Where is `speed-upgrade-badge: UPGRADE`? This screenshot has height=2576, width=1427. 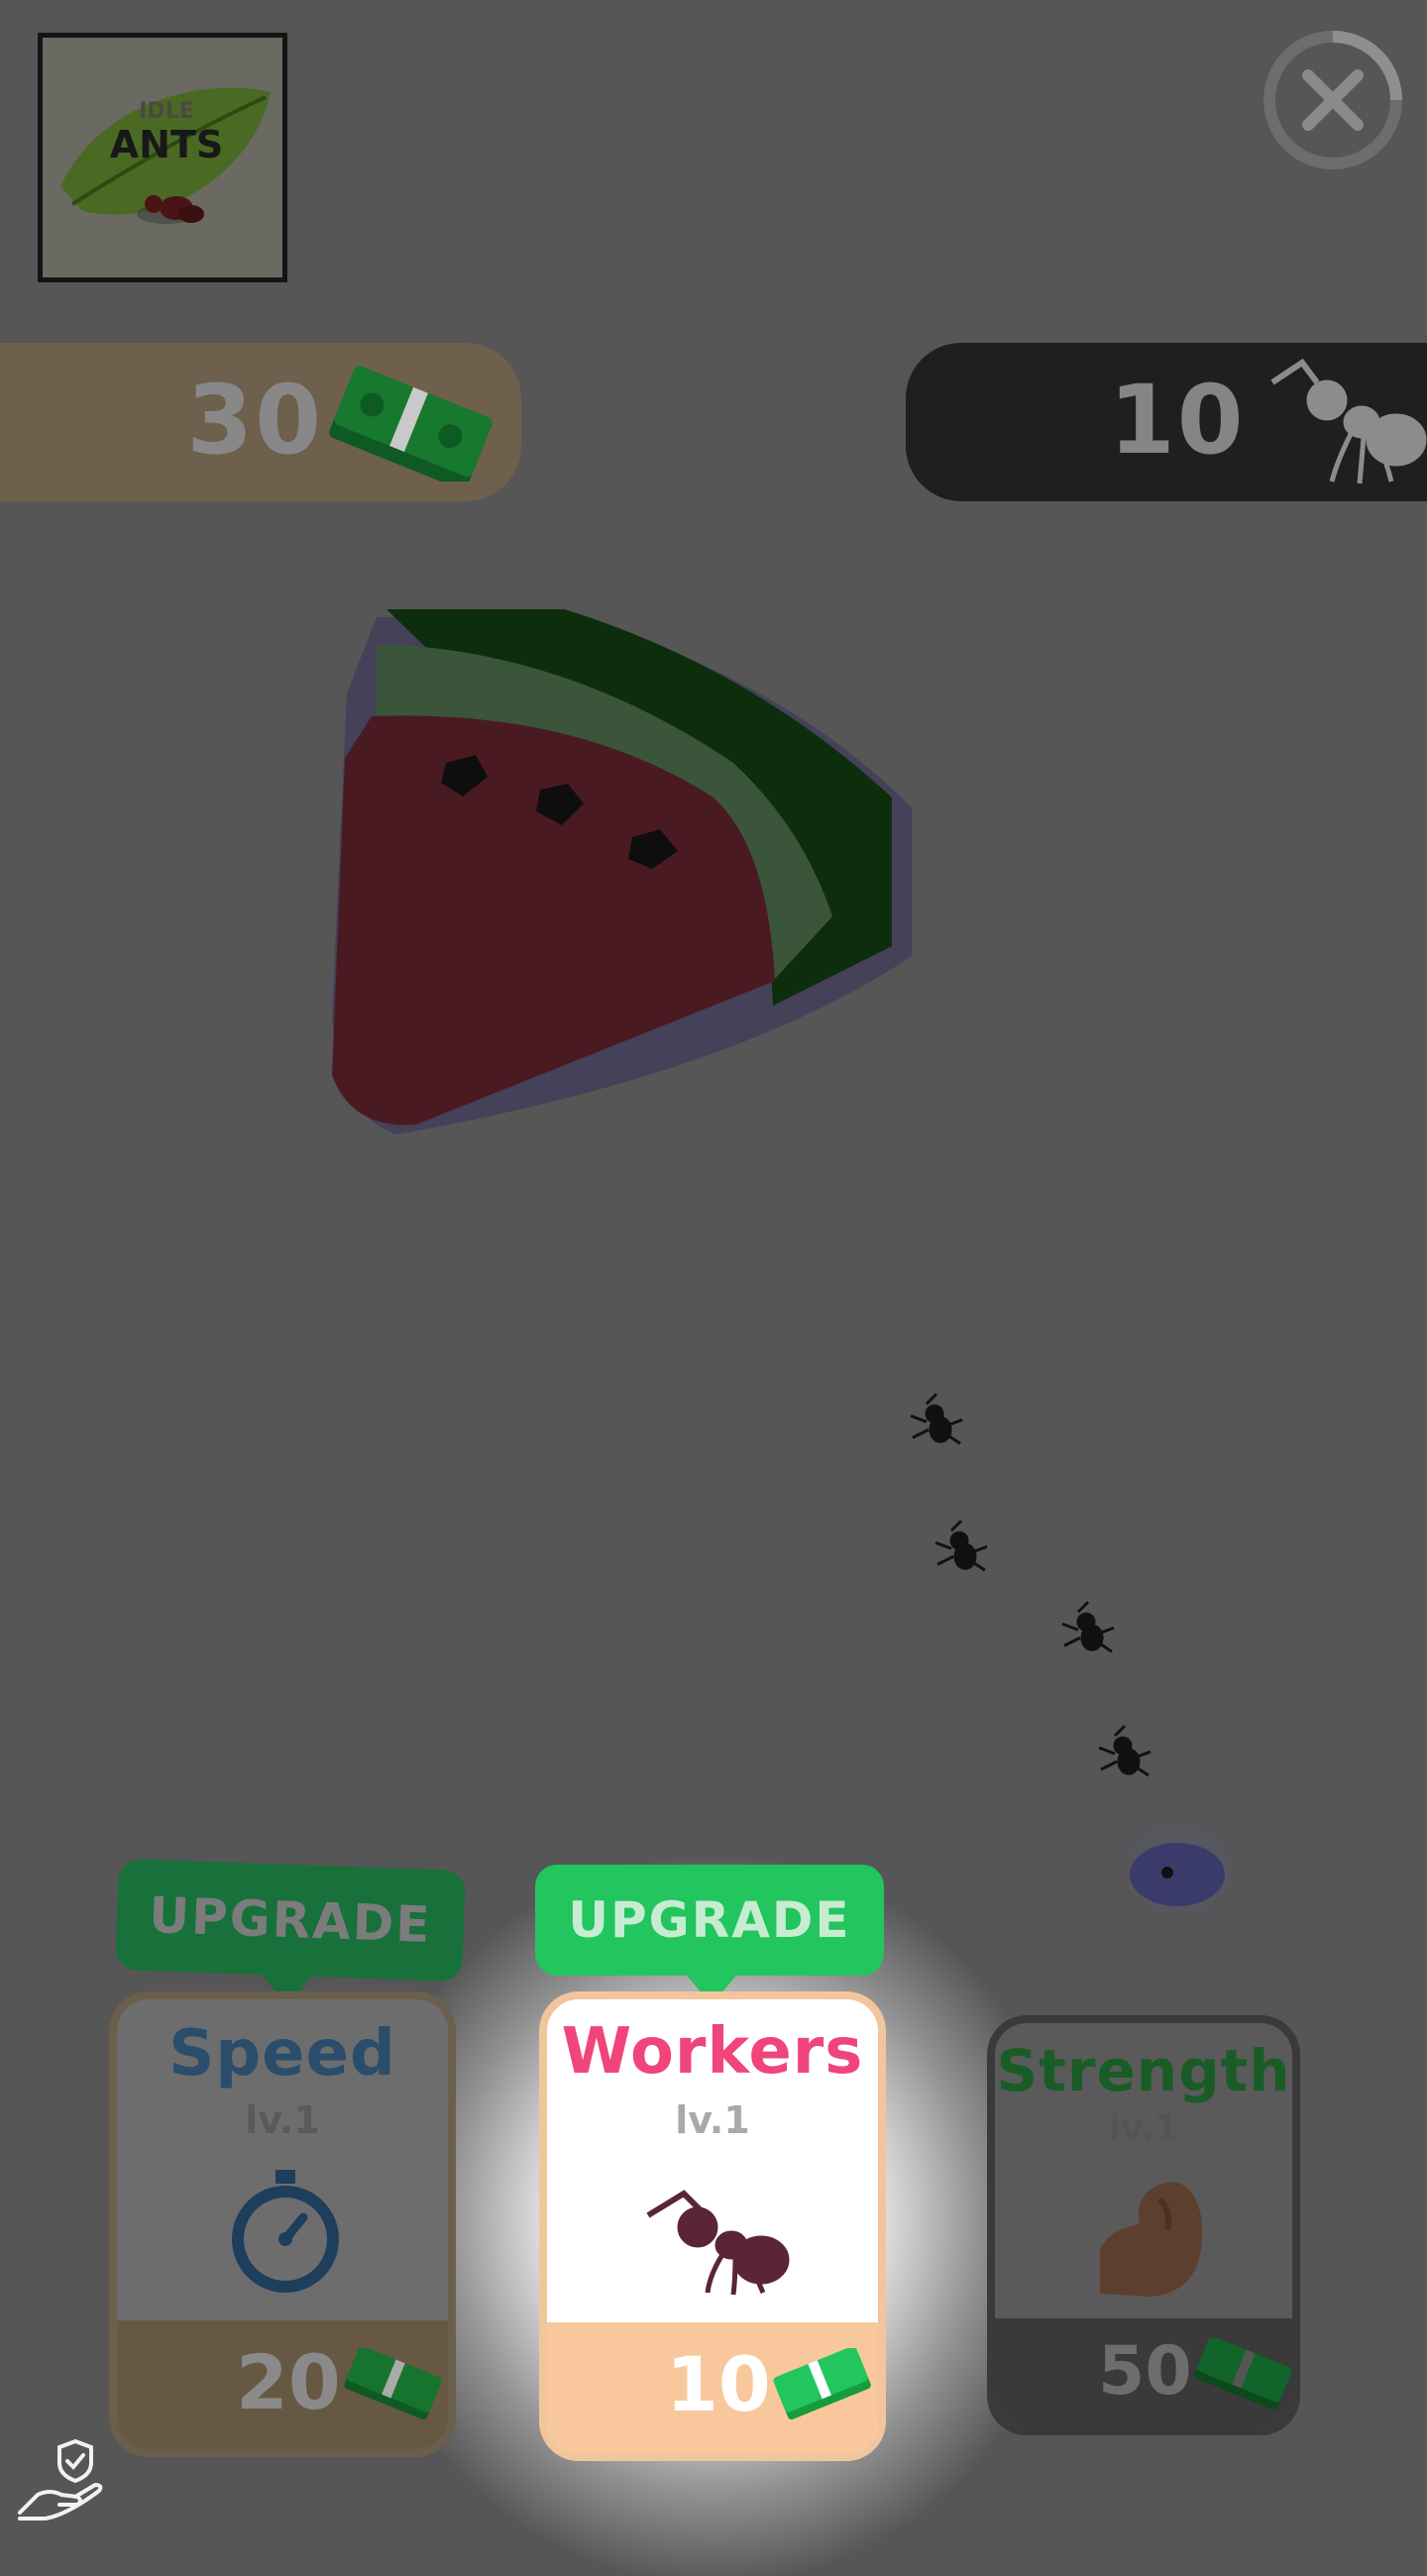
speed-upgrade-badge: UPGRADE is located at coordinates (290, 1921).